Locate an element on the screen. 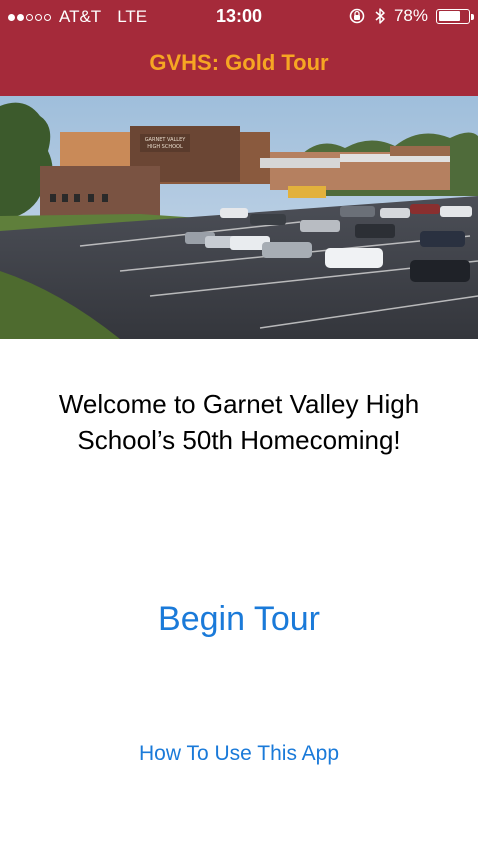 Image resolution: width=478 pixels, height=848 pixels. navigation-bar: GVHS: Gold Tour is located at coordinates (239, 65).